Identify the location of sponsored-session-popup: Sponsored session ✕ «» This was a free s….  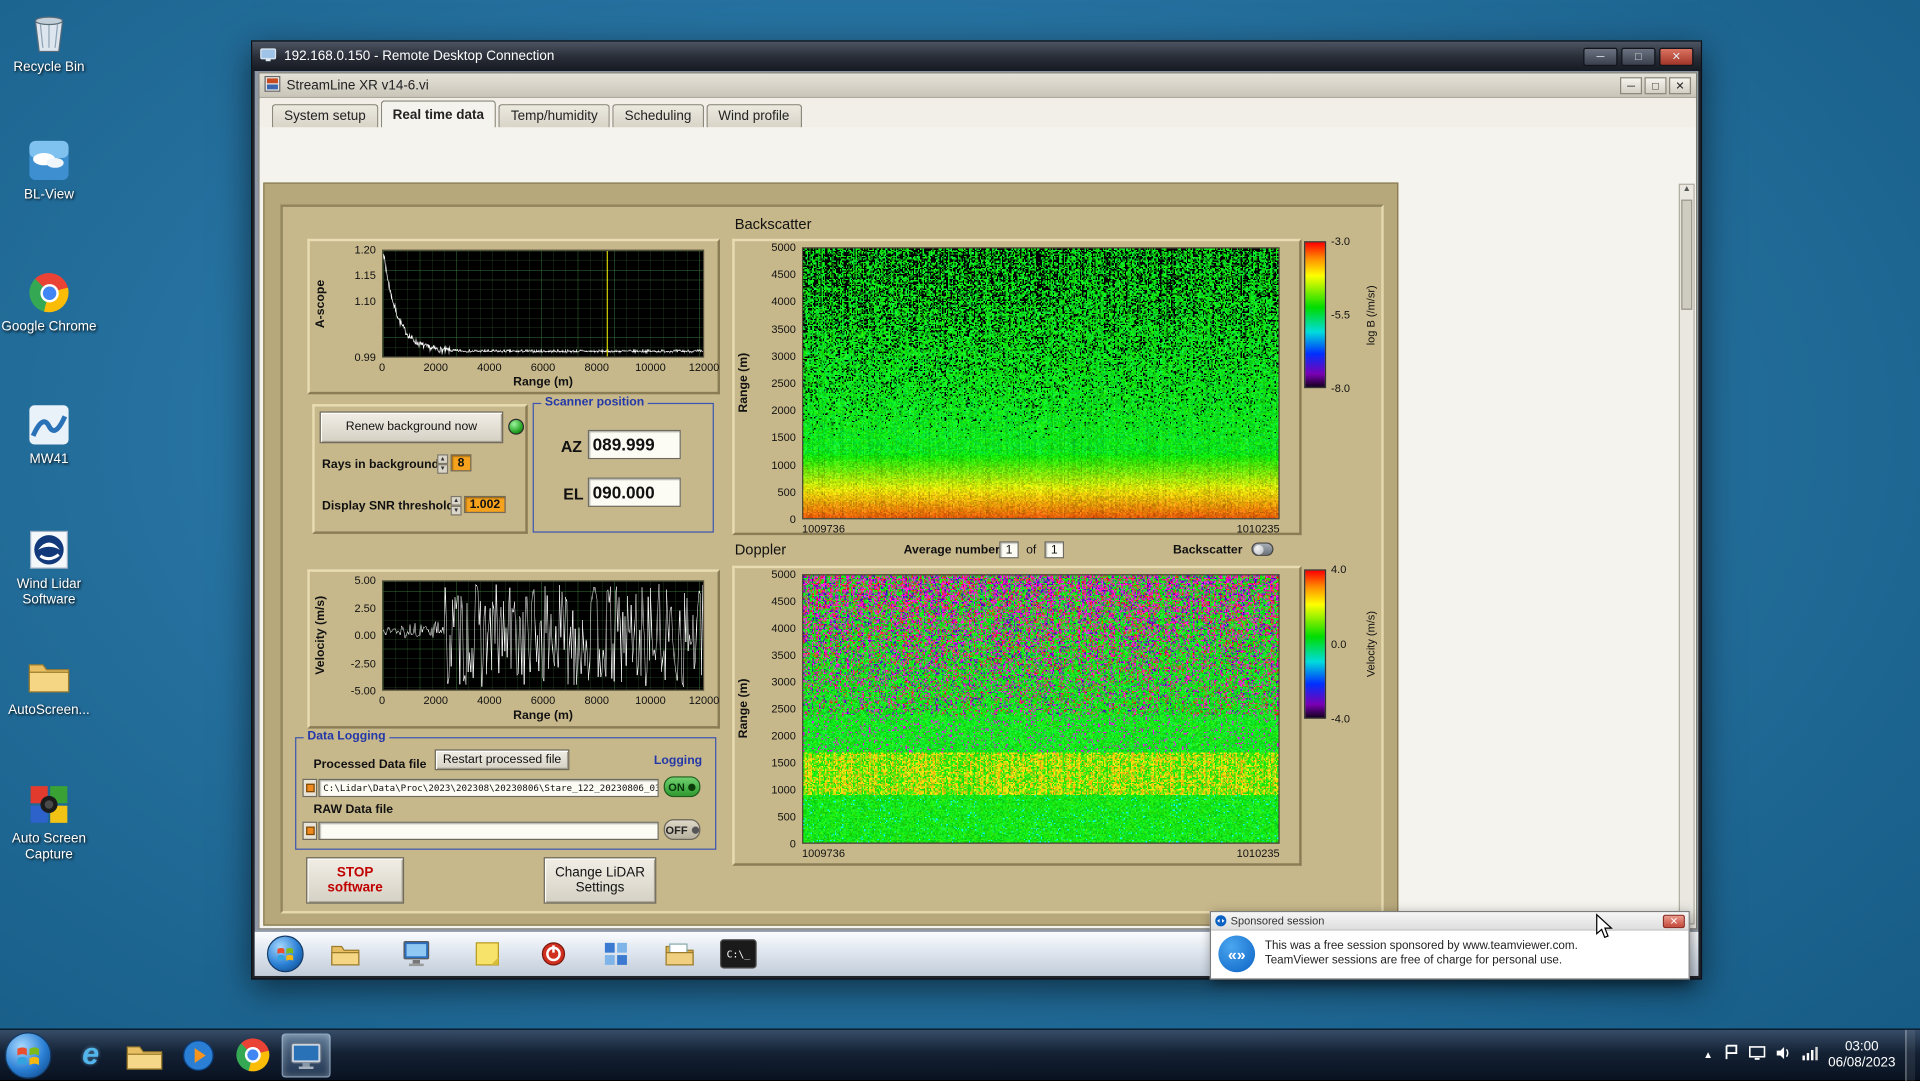
(1449, 945).